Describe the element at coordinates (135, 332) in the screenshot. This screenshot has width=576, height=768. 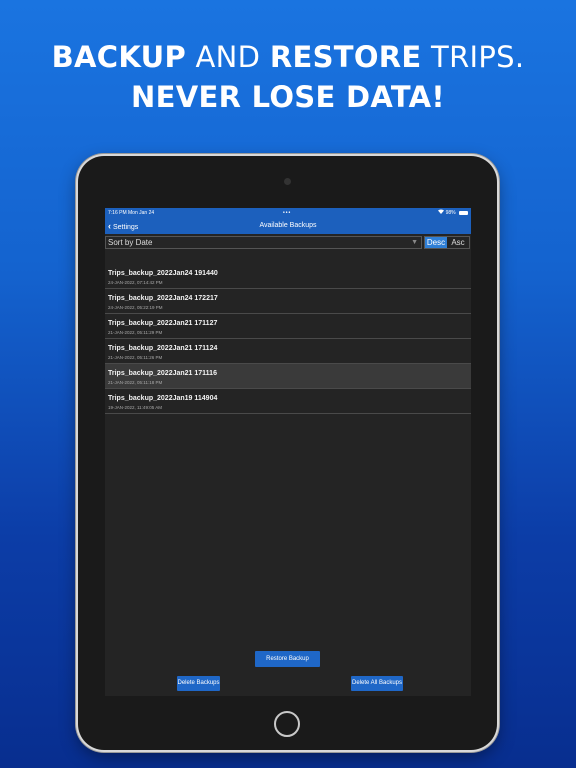
I see `backup-date: 21-JAN-2022, 05:11:29 PM` at that location.